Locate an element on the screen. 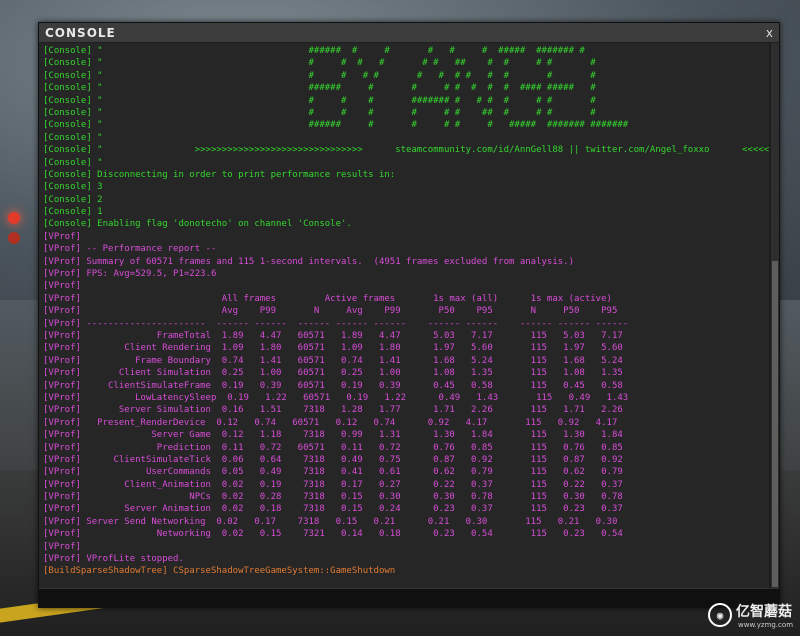 Image resolution: width=800 pixels, height=636 pixels. log-line: [Console] 1 is located at coordinates (73, 212).